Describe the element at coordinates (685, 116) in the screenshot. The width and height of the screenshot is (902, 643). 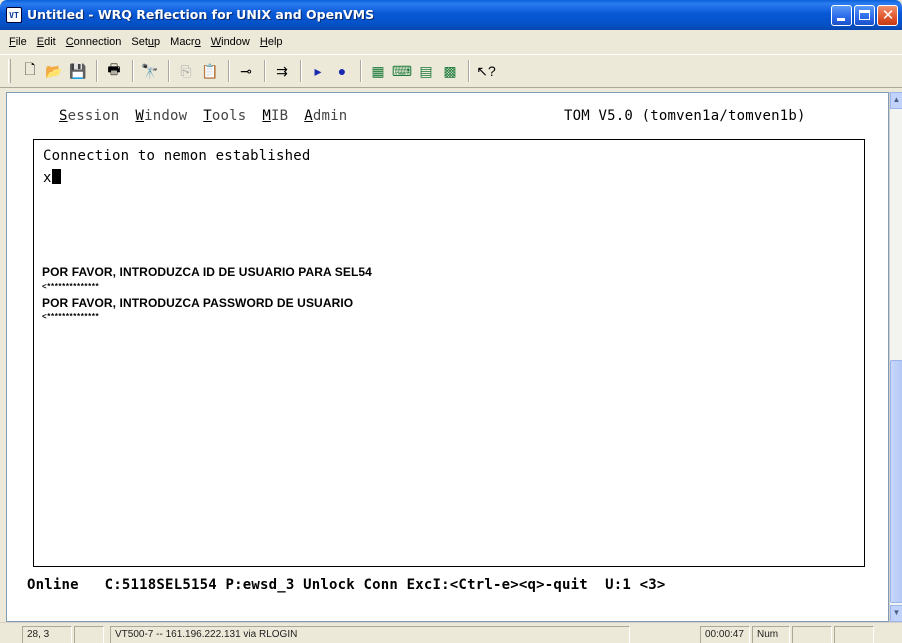
I see `terminal-version: TOM V5.0 (tomven1a/tomven1b)` at that location.